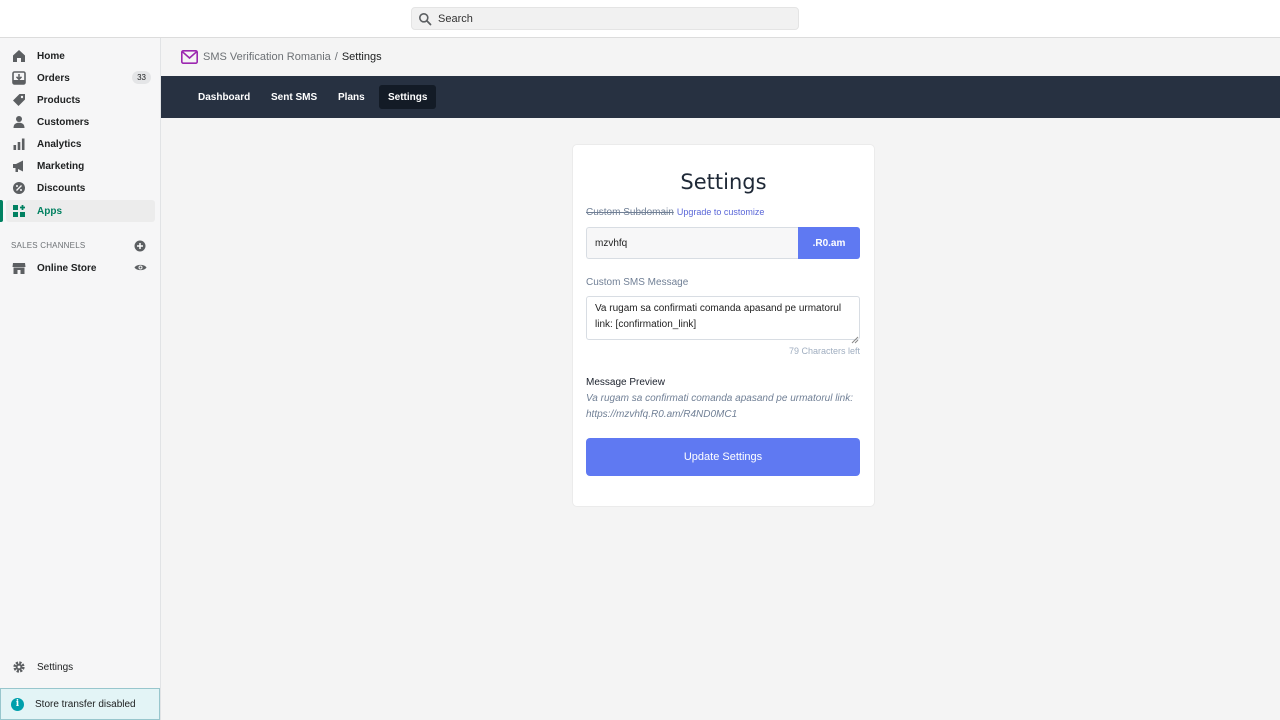 This screenshot has width=1280, height=720. I want to click on sidebar-item-label: Marketing, so click(61, 166).